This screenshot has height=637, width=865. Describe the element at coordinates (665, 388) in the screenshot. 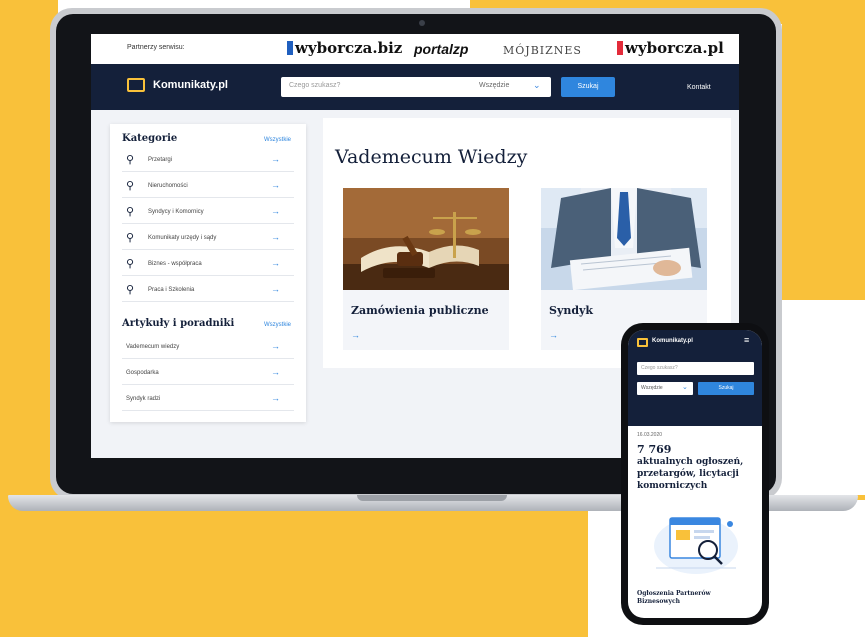

I see `mobile-scope-select: Wszędzie ⌄` at that location.